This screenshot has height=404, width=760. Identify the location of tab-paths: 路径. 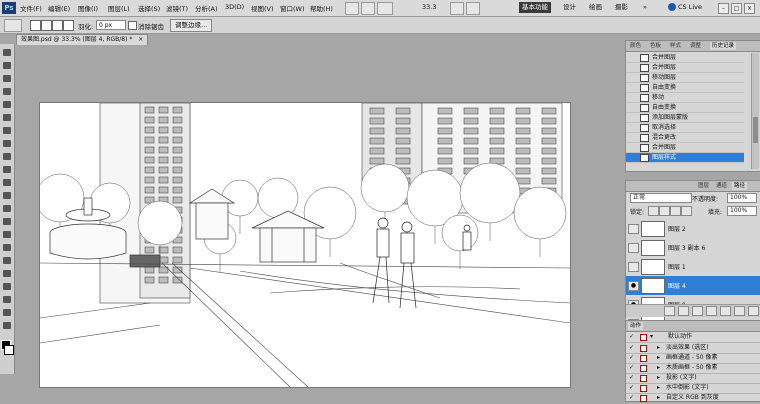
(740, 186).